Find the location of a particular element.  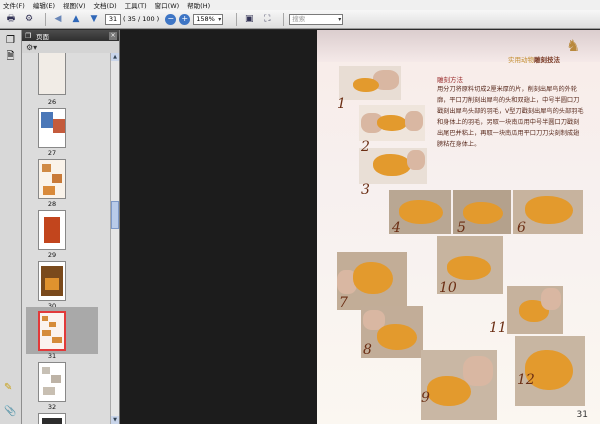

thumbnail-label: 31 is located at coordinates (52, 356).